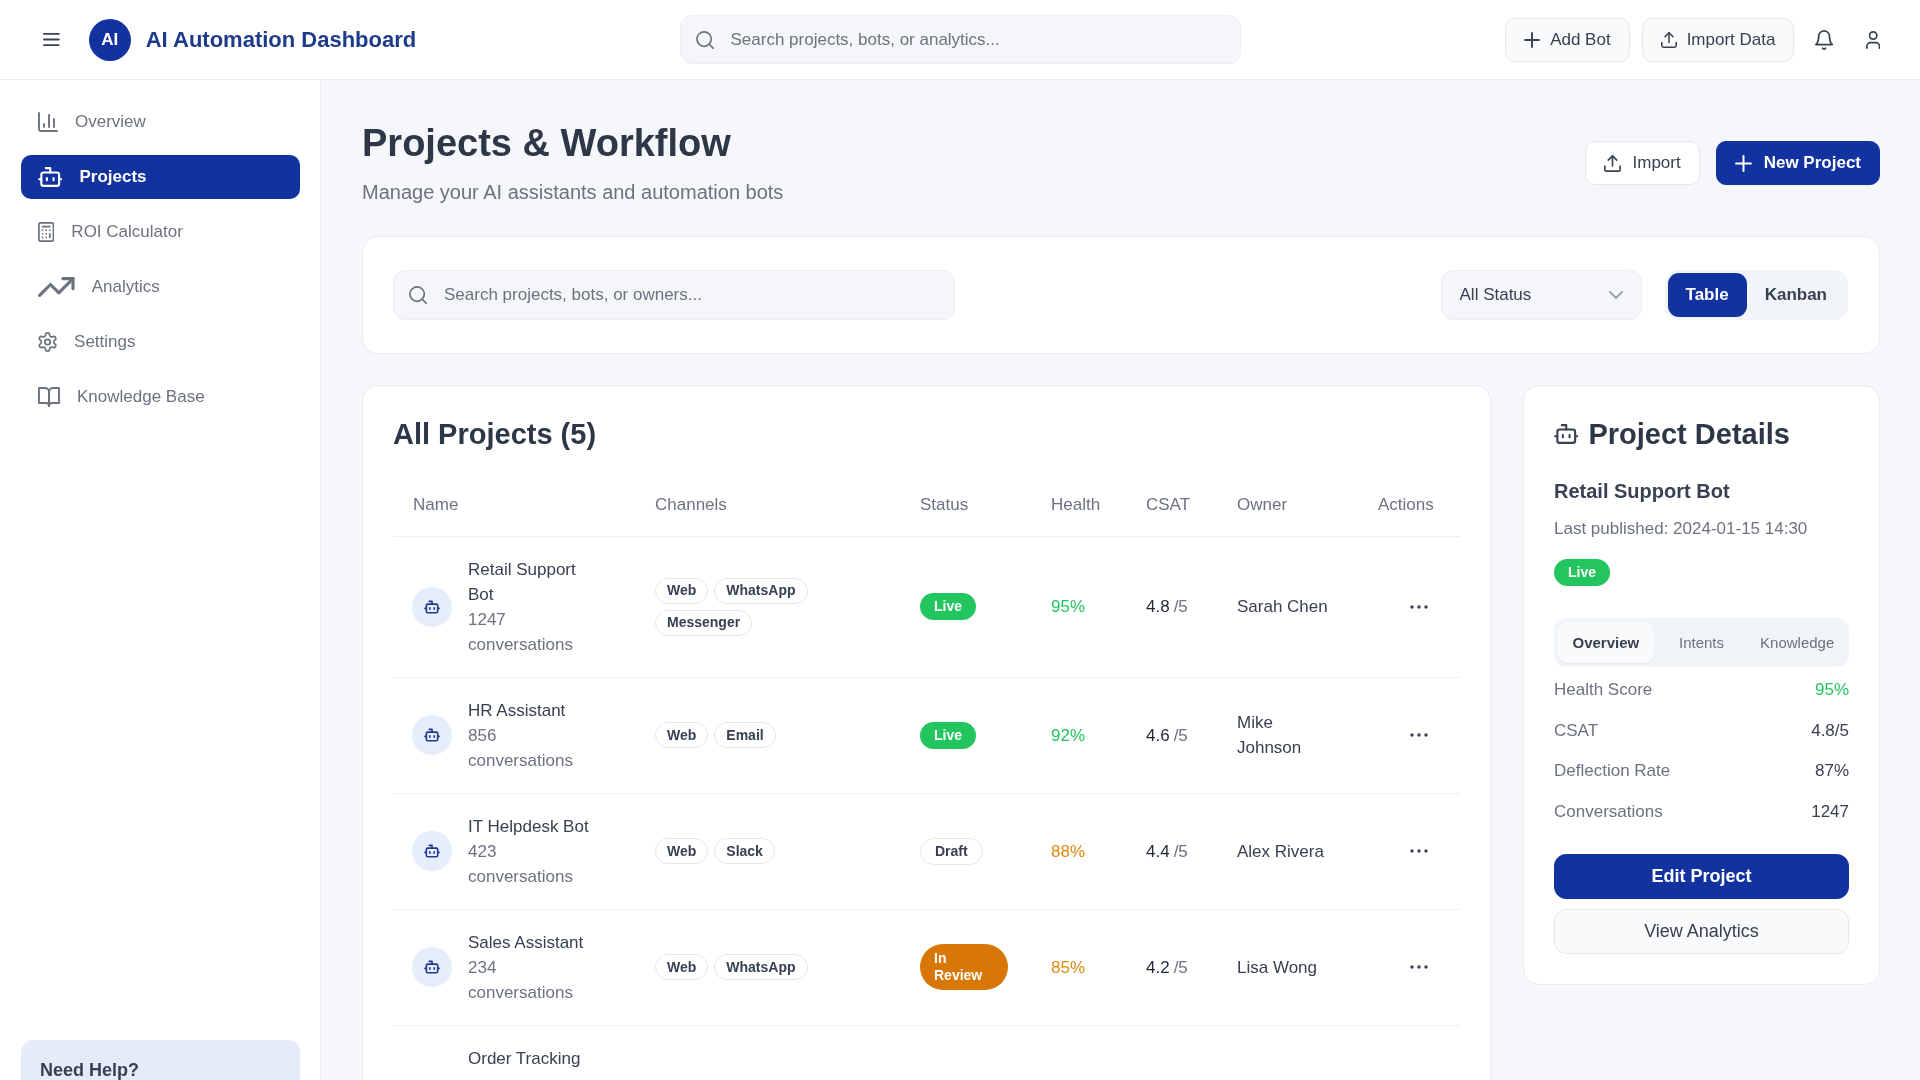 The width and height of the screenshot is (1920, 1080). I want to click on channel-tag: Slack, so click(744, 851).